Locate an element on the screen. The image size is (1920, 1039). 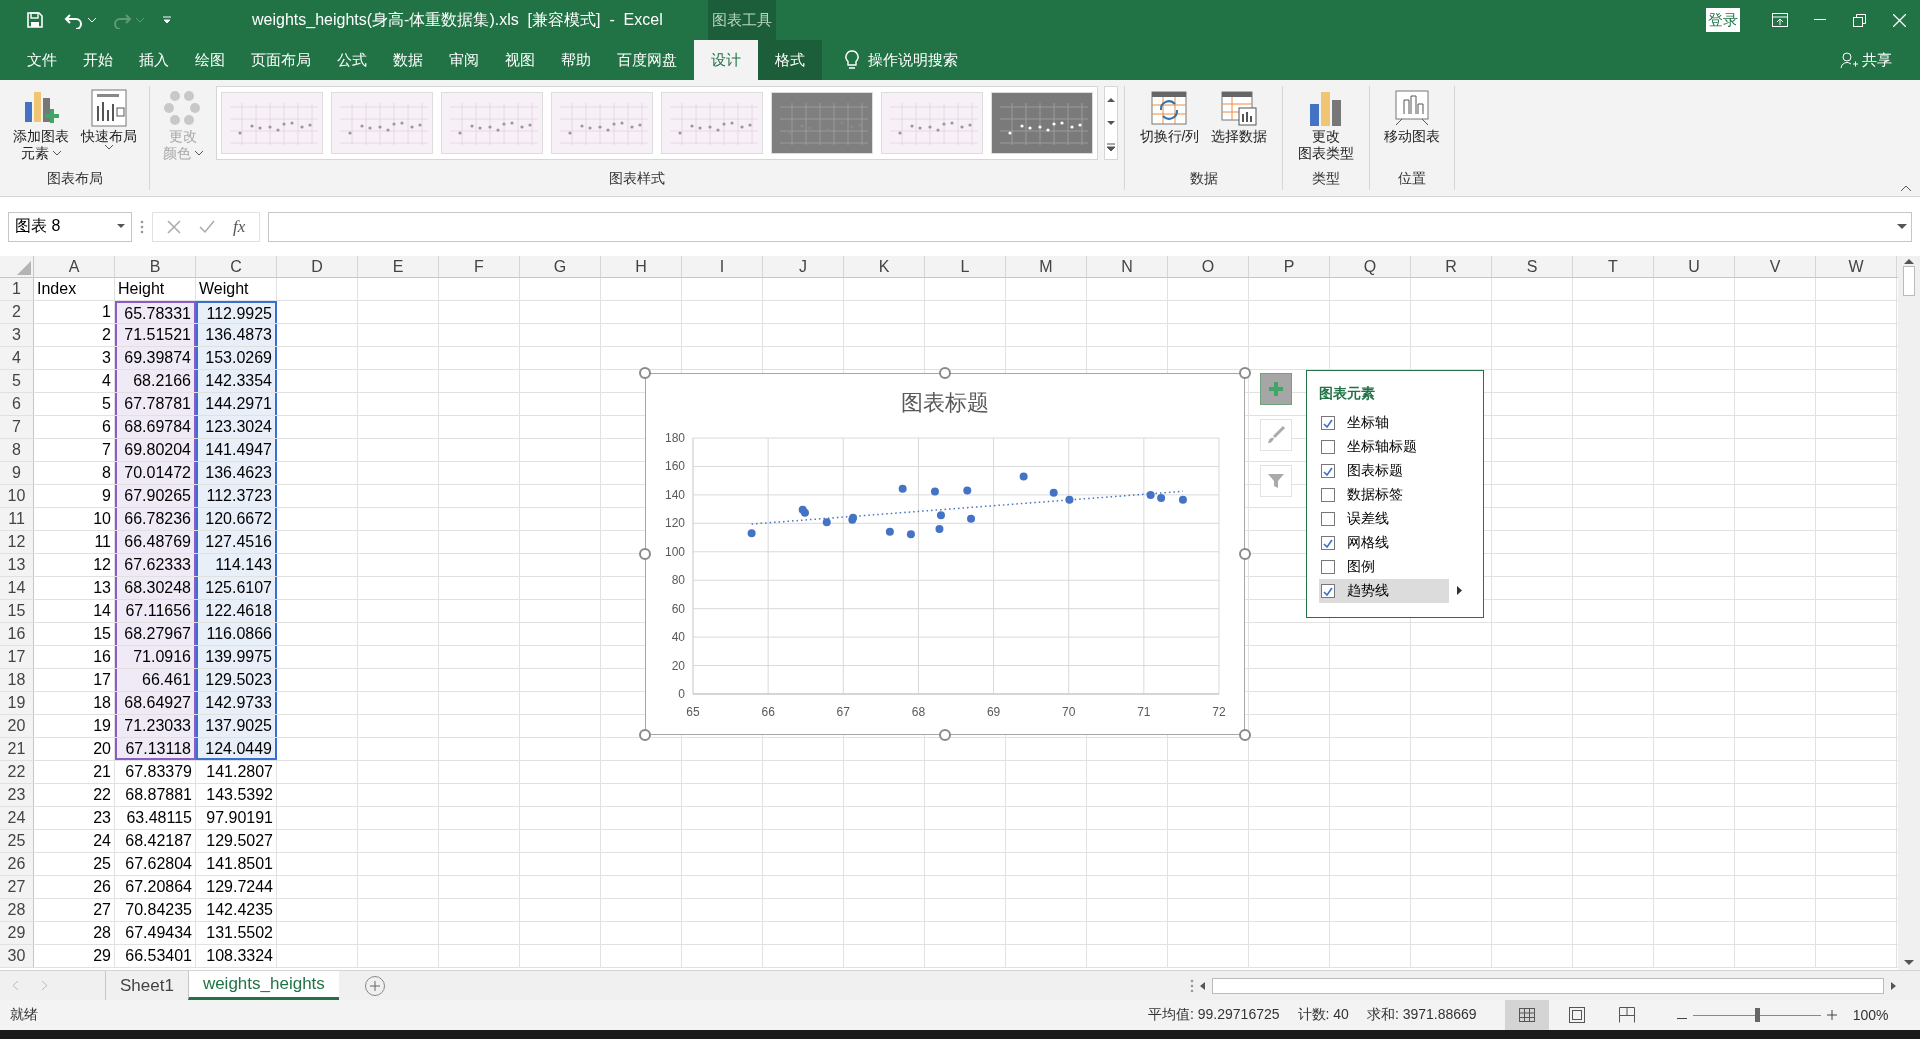
column-header: G is located at coordinates (560, 266).